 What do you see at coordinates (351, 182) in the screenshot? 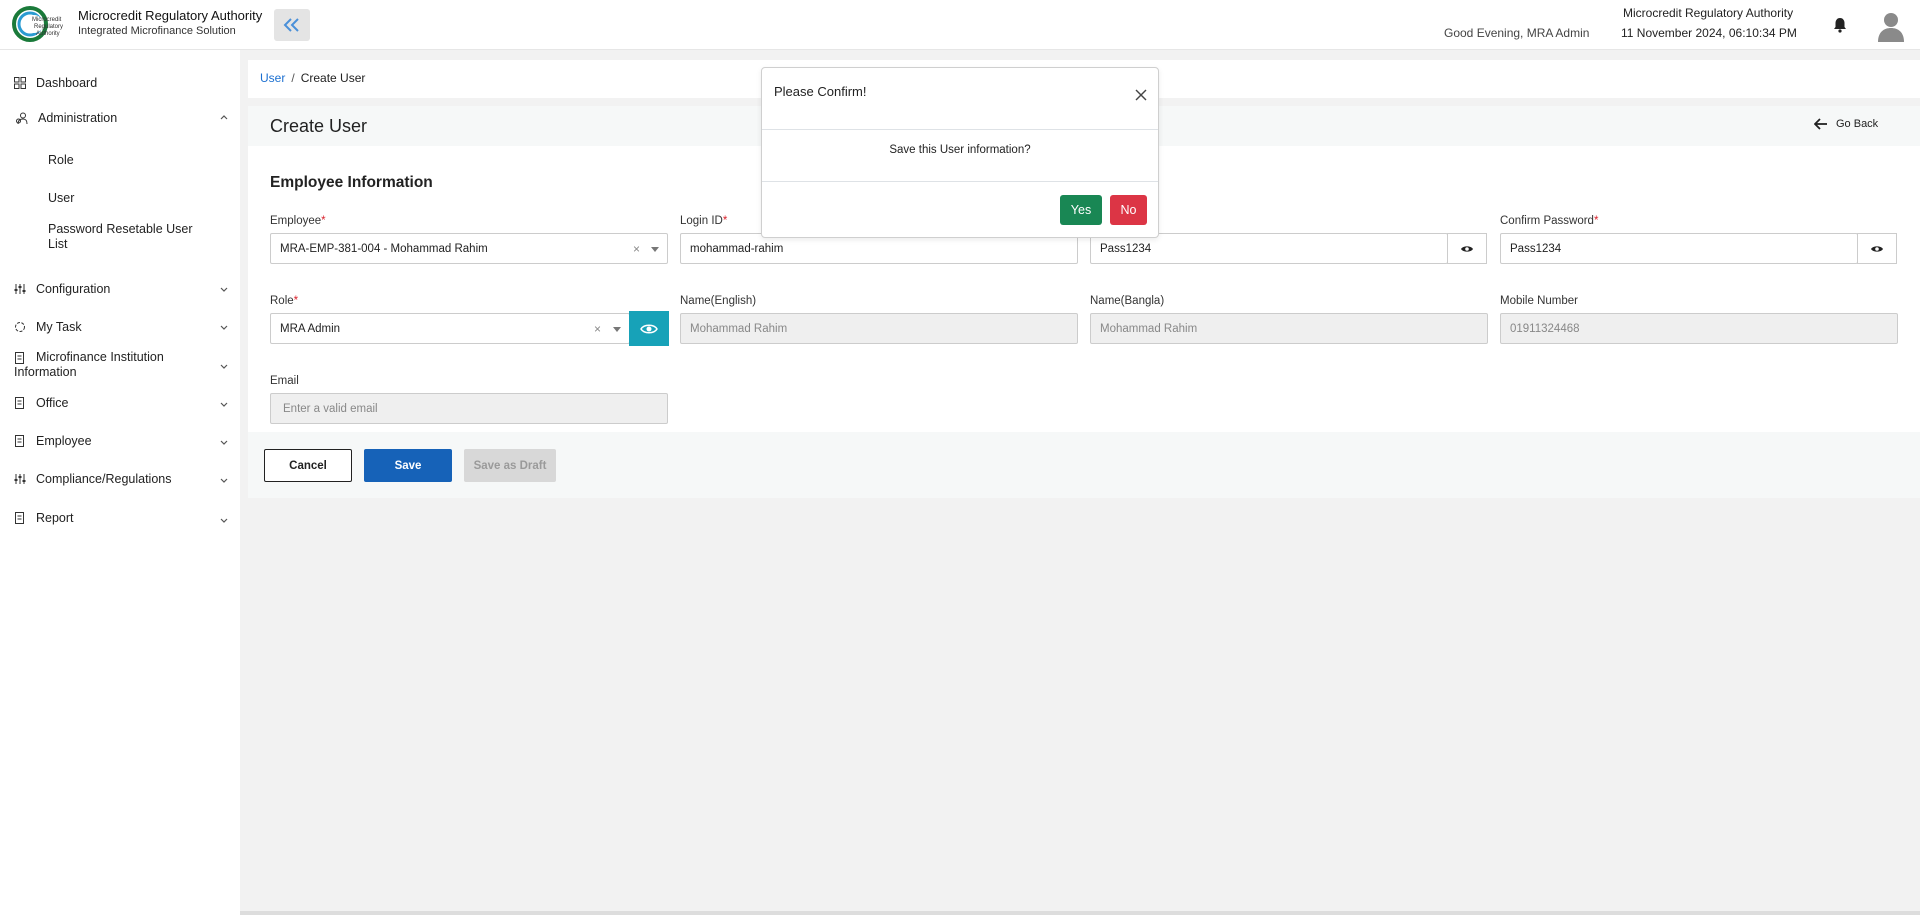
I see `section-title: Employee Information` at bounding box center [351, 182].